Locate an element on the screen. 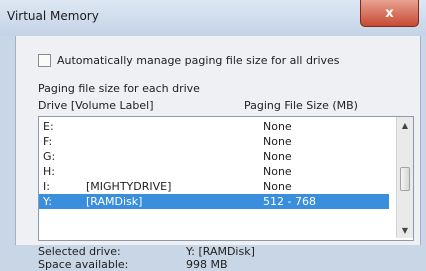 The height and width of the screenshot is (271, 426). scroll-thumb is located at coordinates (405, 179).